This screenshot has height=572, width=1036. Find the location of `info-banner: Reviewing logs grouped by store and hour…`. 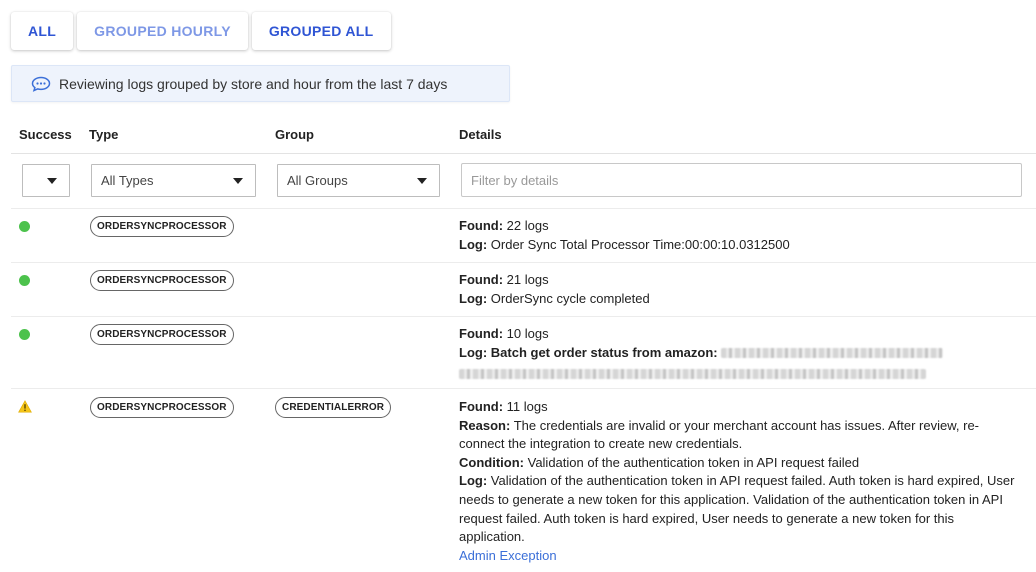

info-banner: Reviewing logs grouped by store and hour… is located at coordinates (260, 83).